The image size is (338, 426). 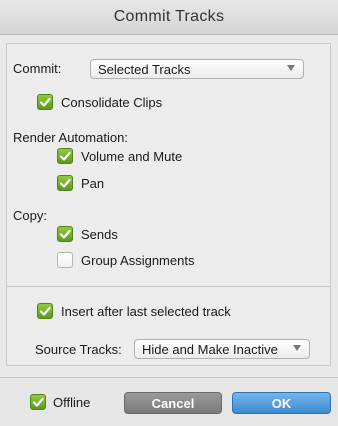 What do you see at coordinates (169, 17) in the screenshot?
I see `dialog-title: Commit Tracks` at bounding box center [169, 17].